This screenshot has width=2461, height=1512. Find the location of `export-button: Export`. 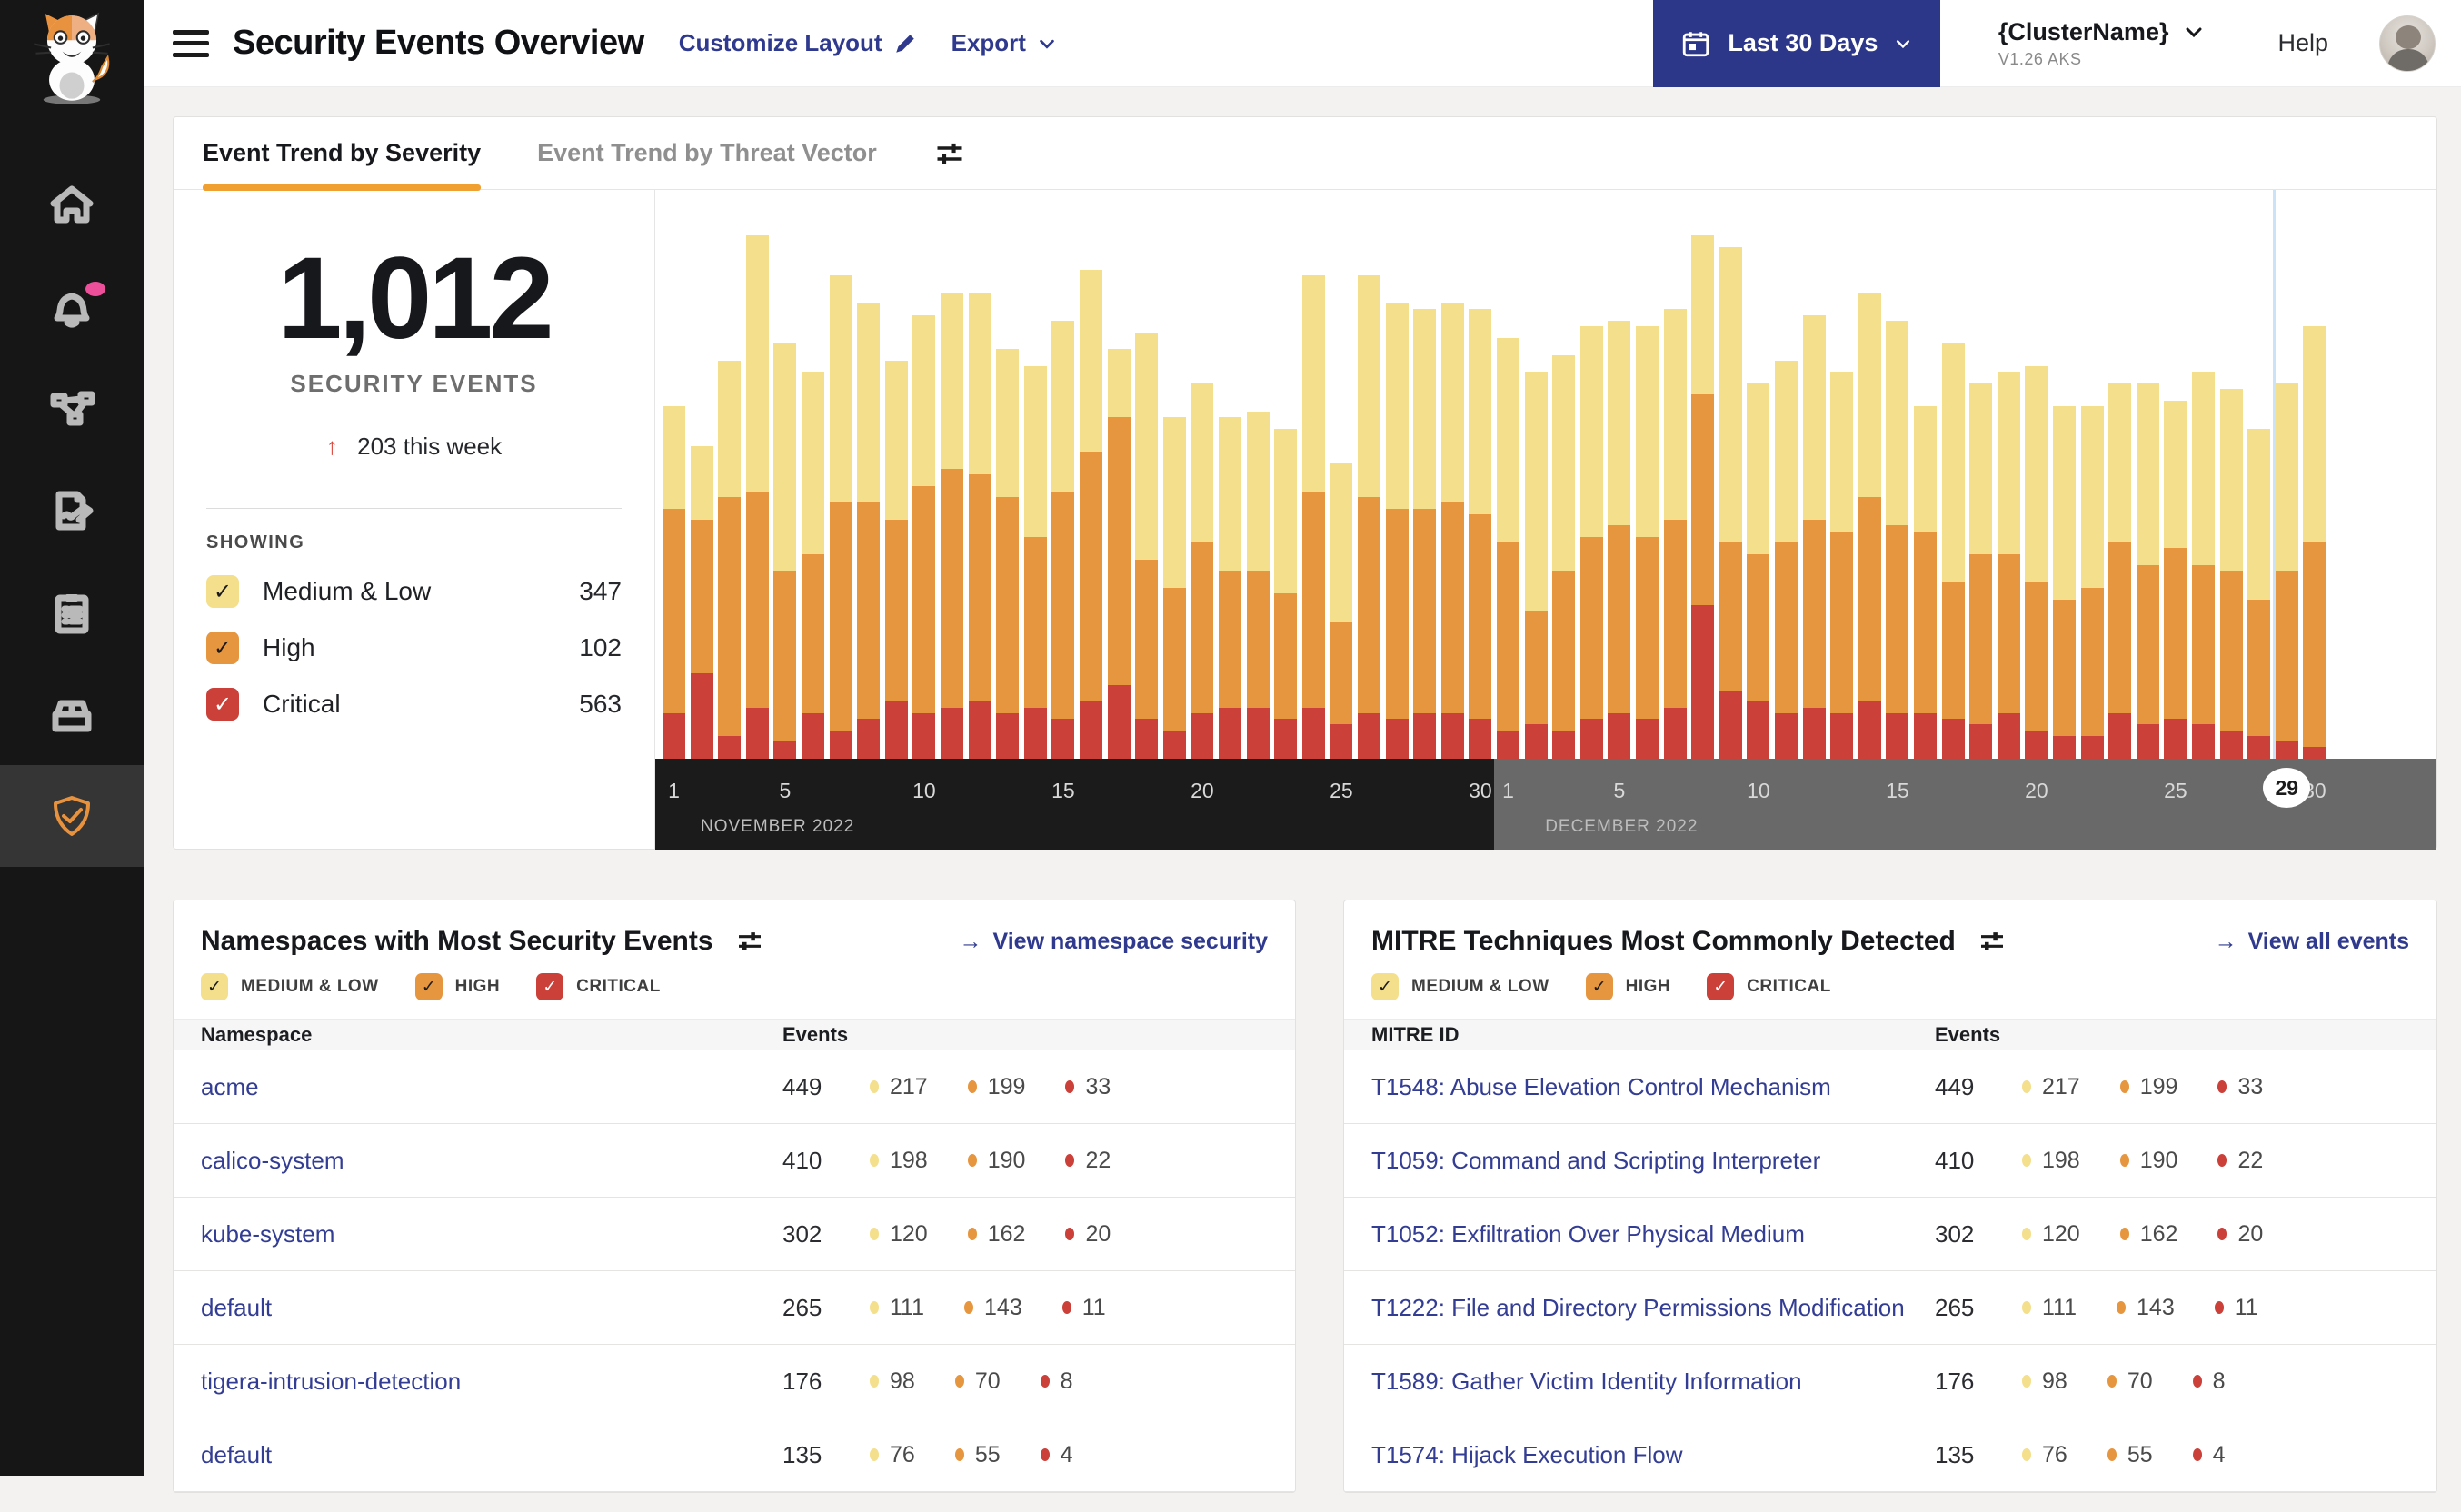

export-button: Export is located at coordinates (1004, 43).